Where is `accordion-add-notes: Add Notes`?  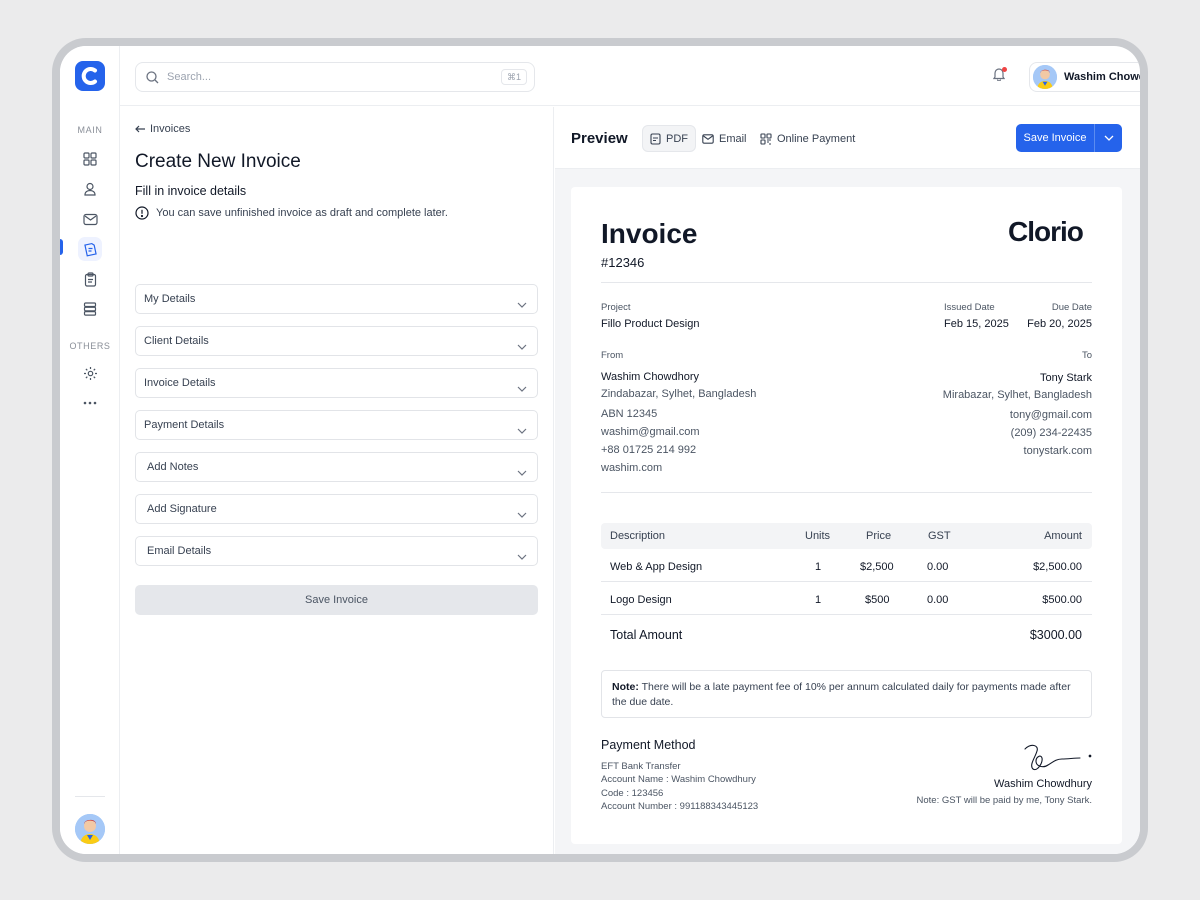 accordion-add-notes: Add Notes is located at coordinates (336, 467).